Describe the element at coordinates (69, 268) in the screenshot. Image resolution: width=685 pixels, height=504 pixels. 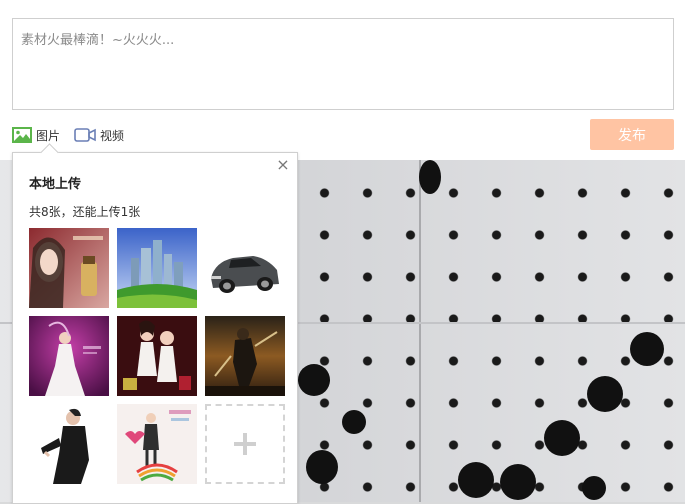
I see `thumbnail-woman-with-cosmetic-product` at that location.